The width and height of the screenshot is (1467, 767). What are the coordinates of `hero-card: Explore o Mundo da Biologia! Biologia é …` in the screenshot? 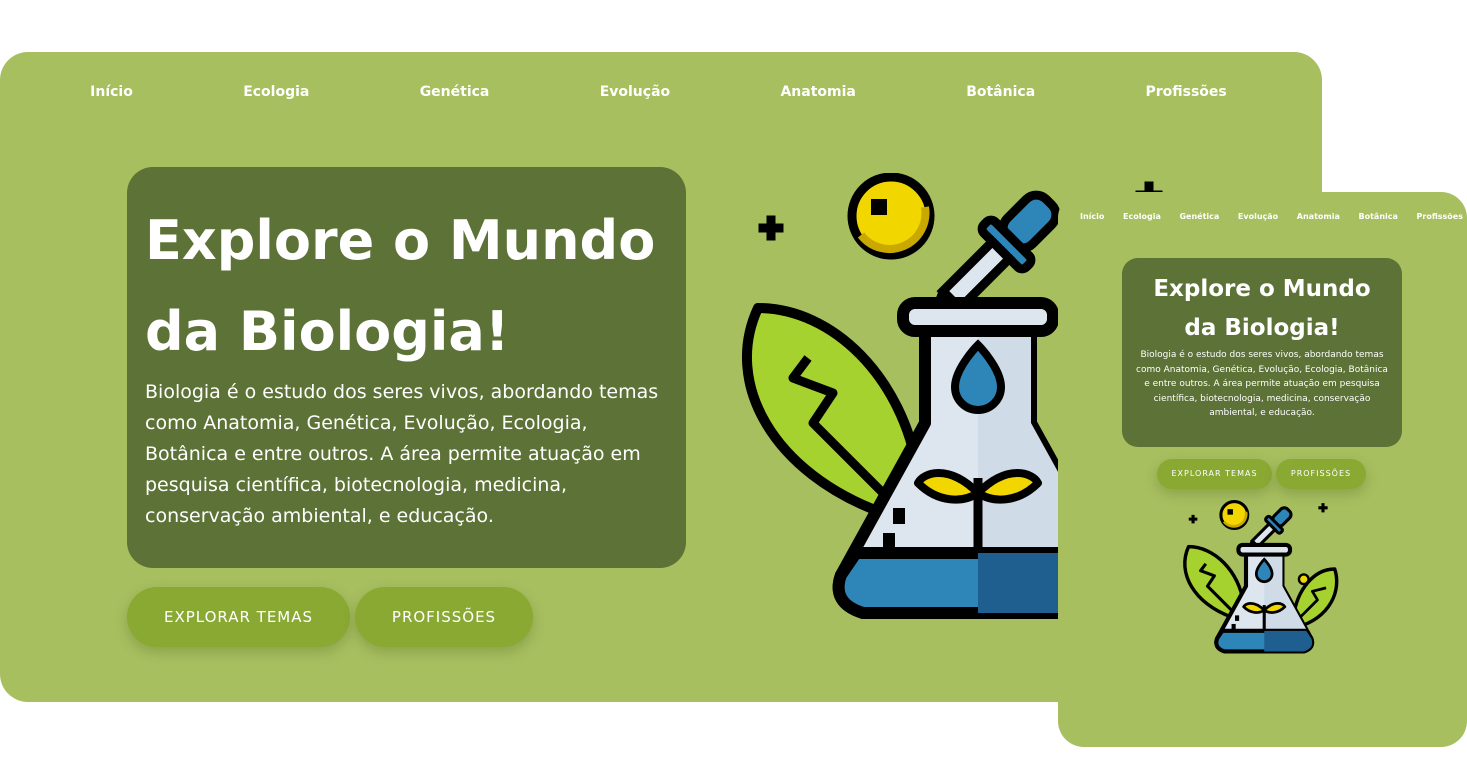 It's located at (1262, 352).